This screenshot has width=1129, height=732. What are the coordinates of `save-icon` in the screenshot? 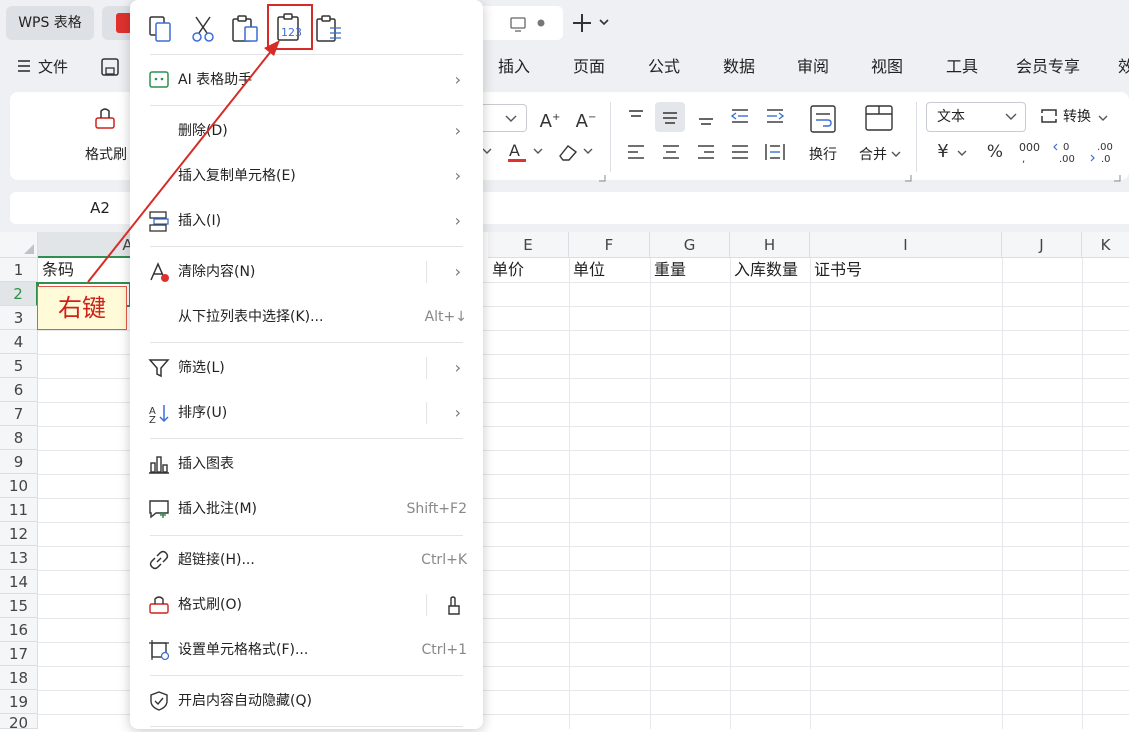 It's located at (110, 69).